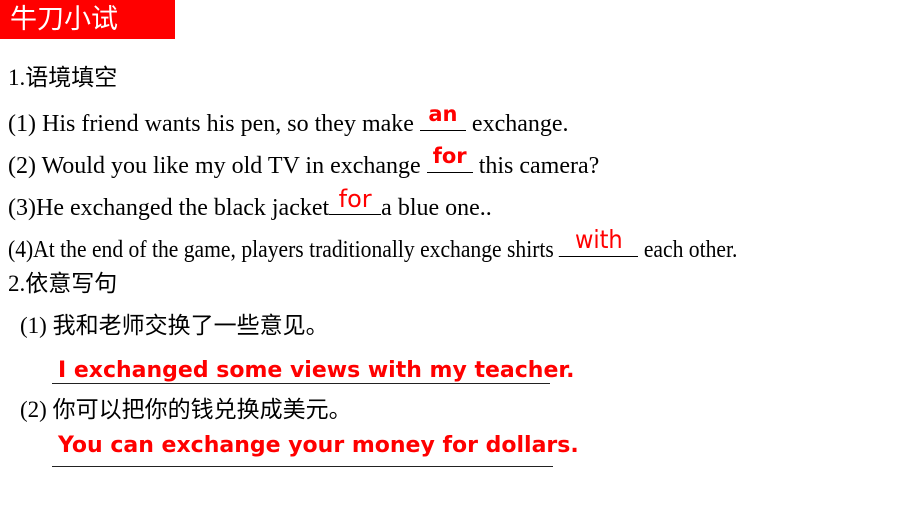  I want to click on item-4-prefix: (4), so click(21, 250).